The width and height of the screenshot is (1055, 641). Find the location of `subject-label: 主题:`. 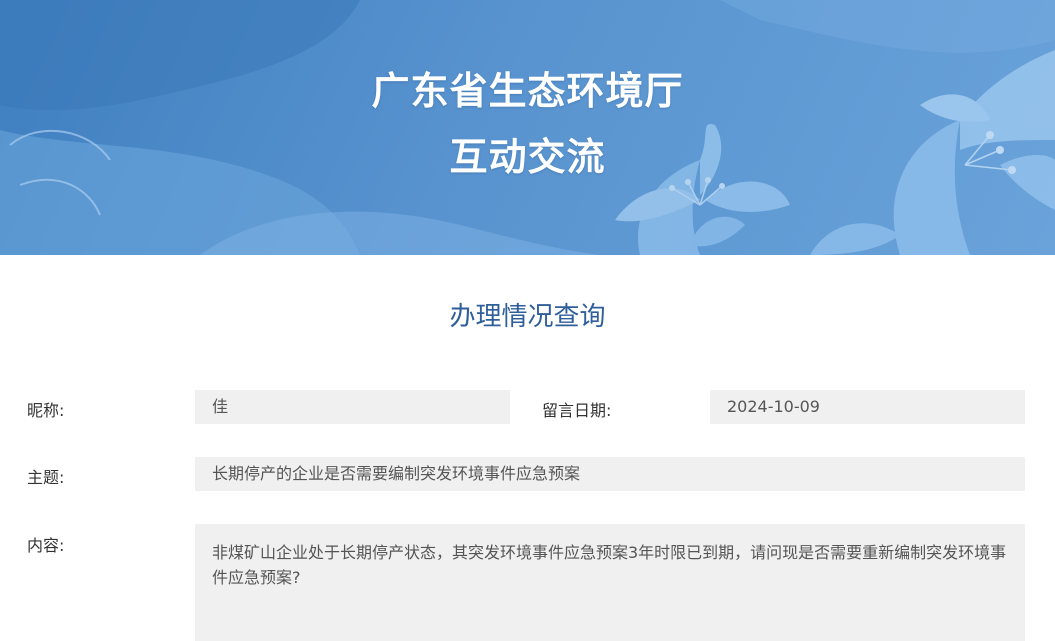

subject-label: 主题: is located at coordinates (46, 477).